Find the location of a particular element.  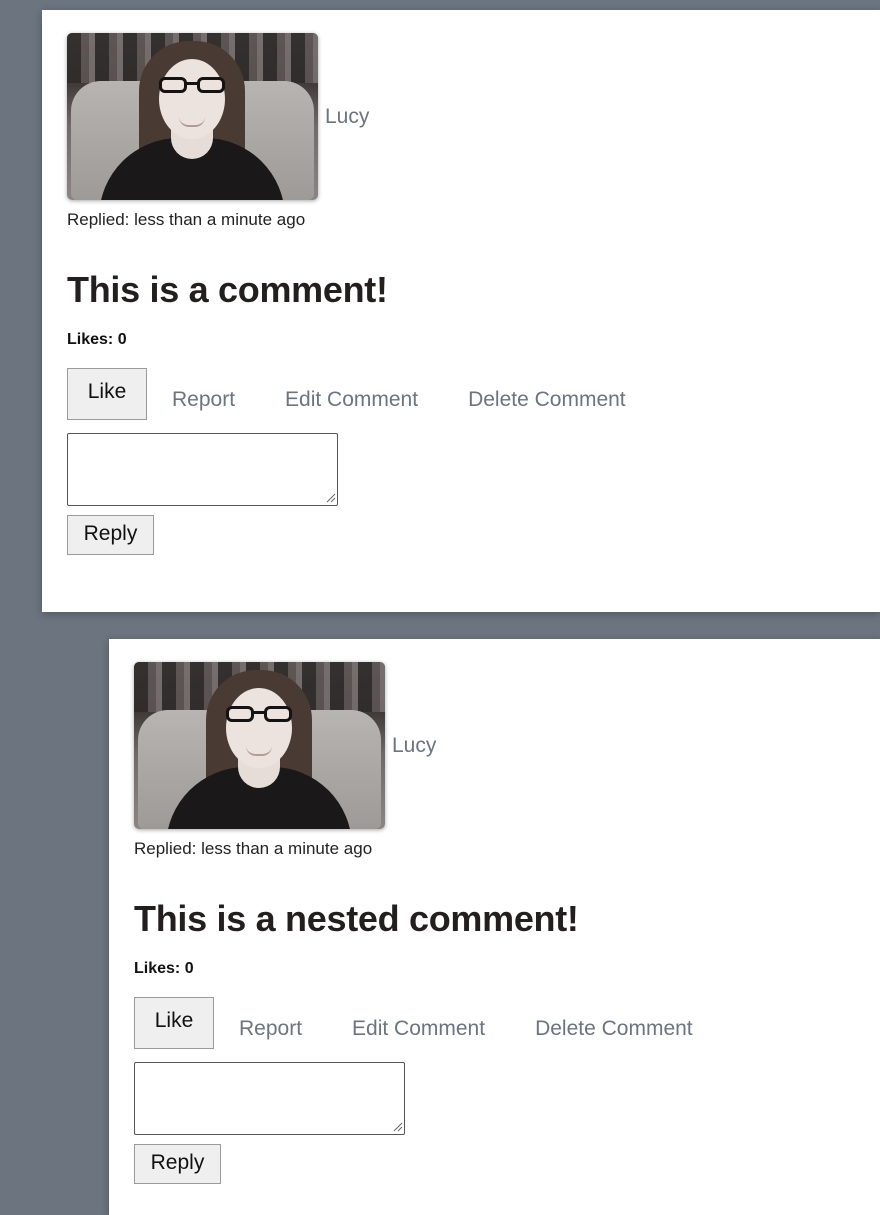

comment-text: This is a nested comment! is located at coordinates (356, 918).